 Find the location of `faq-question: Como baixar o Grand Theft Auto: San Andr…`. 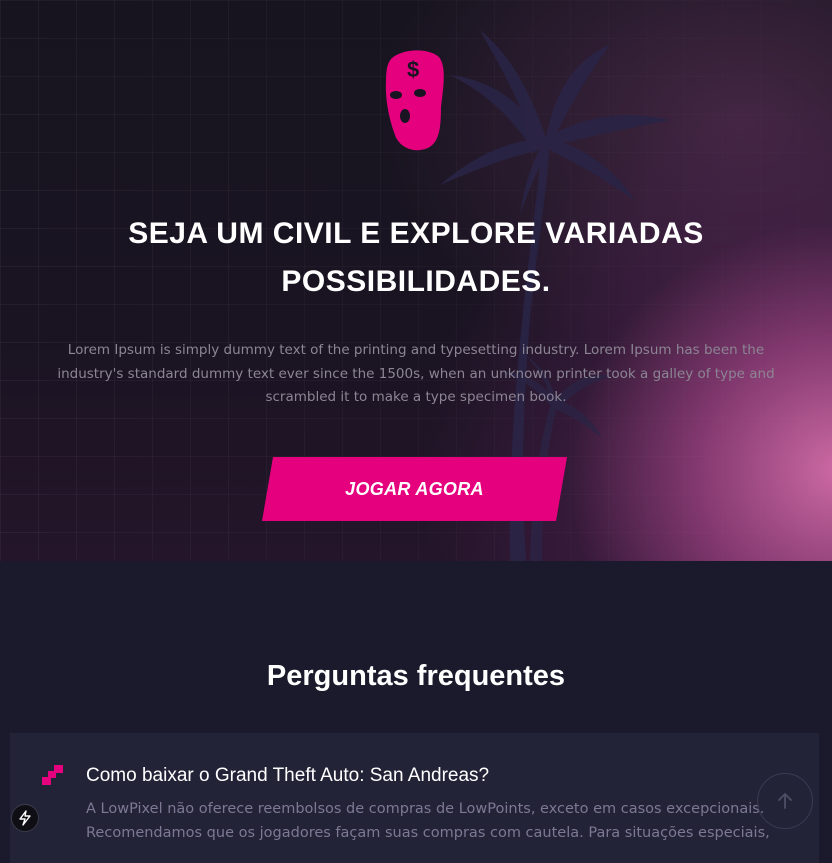

faq-question: Como baixar o Grand Theft Auto: San Andr… is located at coordinates (436, 776).